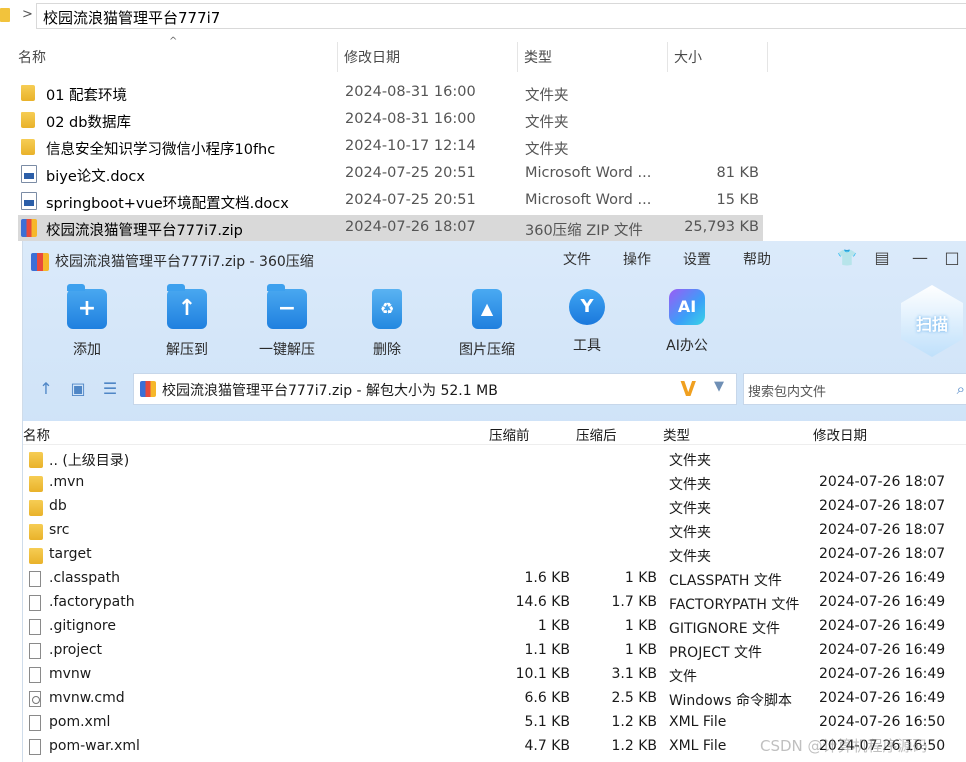  What do you see at coordinates (187, 321) in the screenshot?
I see `tool-extract-to-button: ↑ 解压到` at bounding box center [187, 321].